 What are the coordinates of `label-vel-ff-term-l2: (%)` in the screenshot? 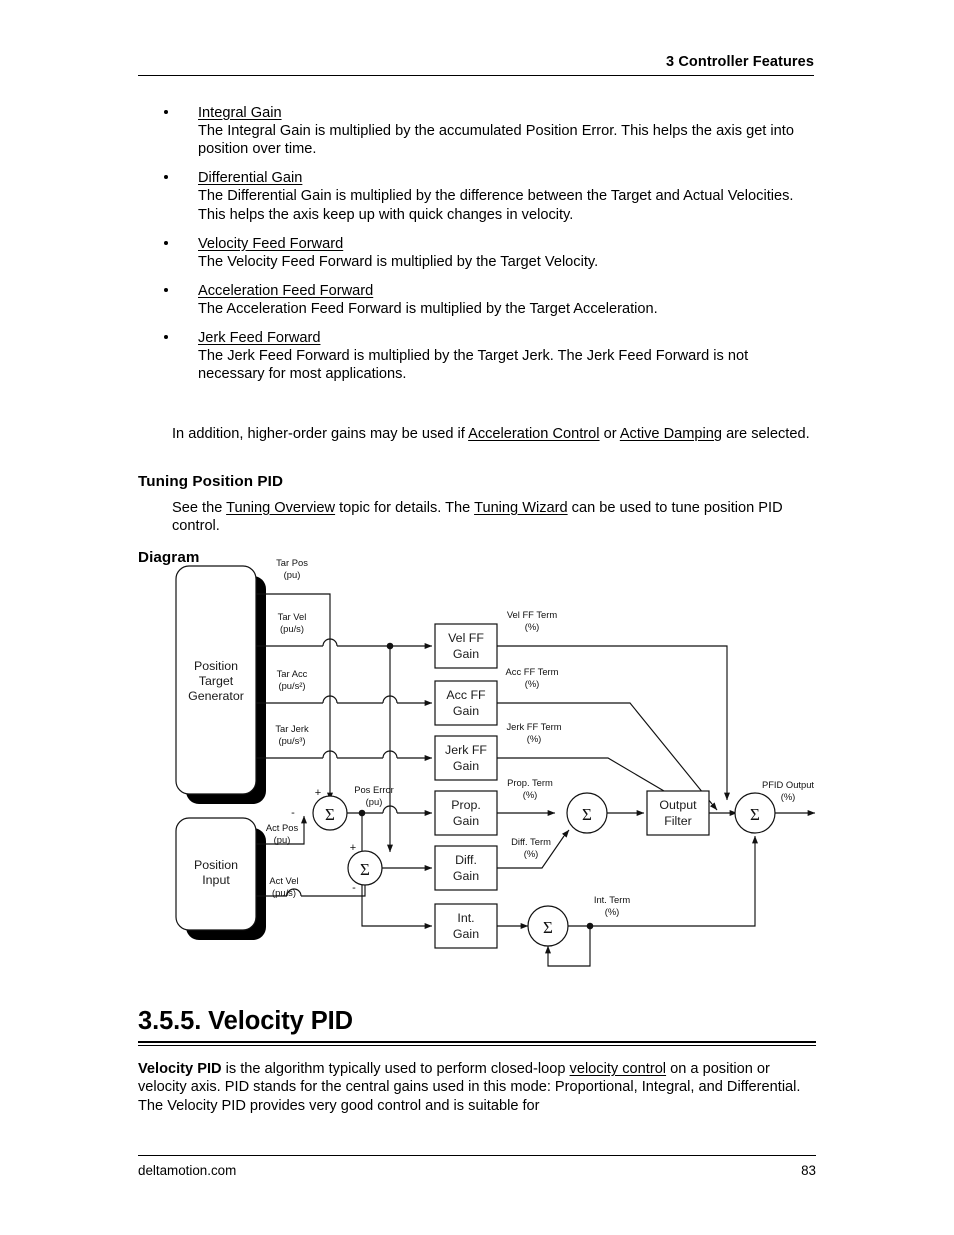 It's located at (532, 626).